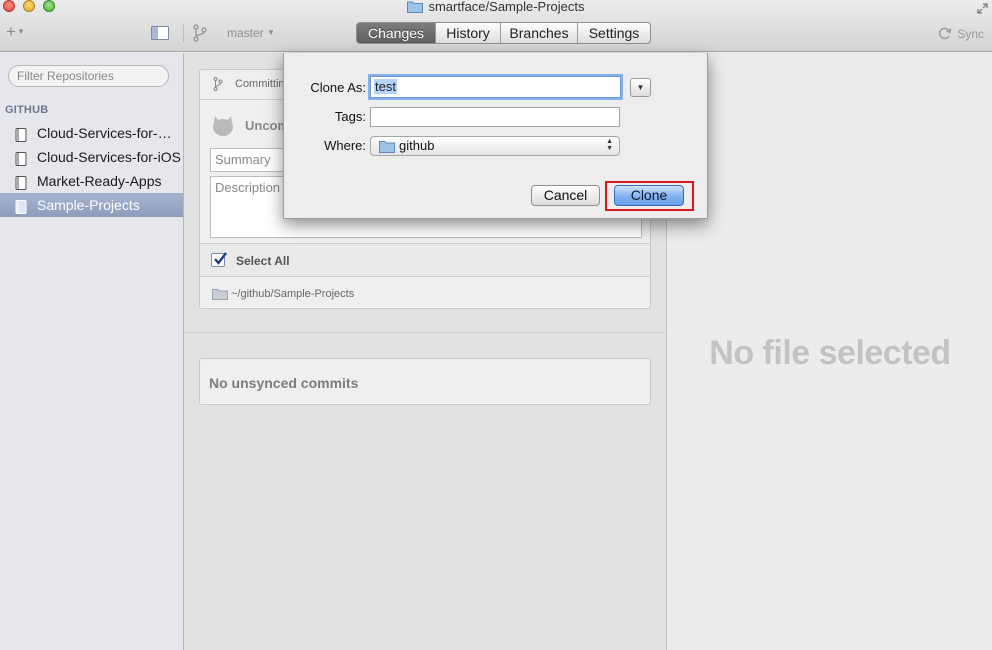 The image size is (992, 650). What do you see at coordinates (417, 145) in the screenshot?
I see `where-value: github` at bounding box center [417, 145].